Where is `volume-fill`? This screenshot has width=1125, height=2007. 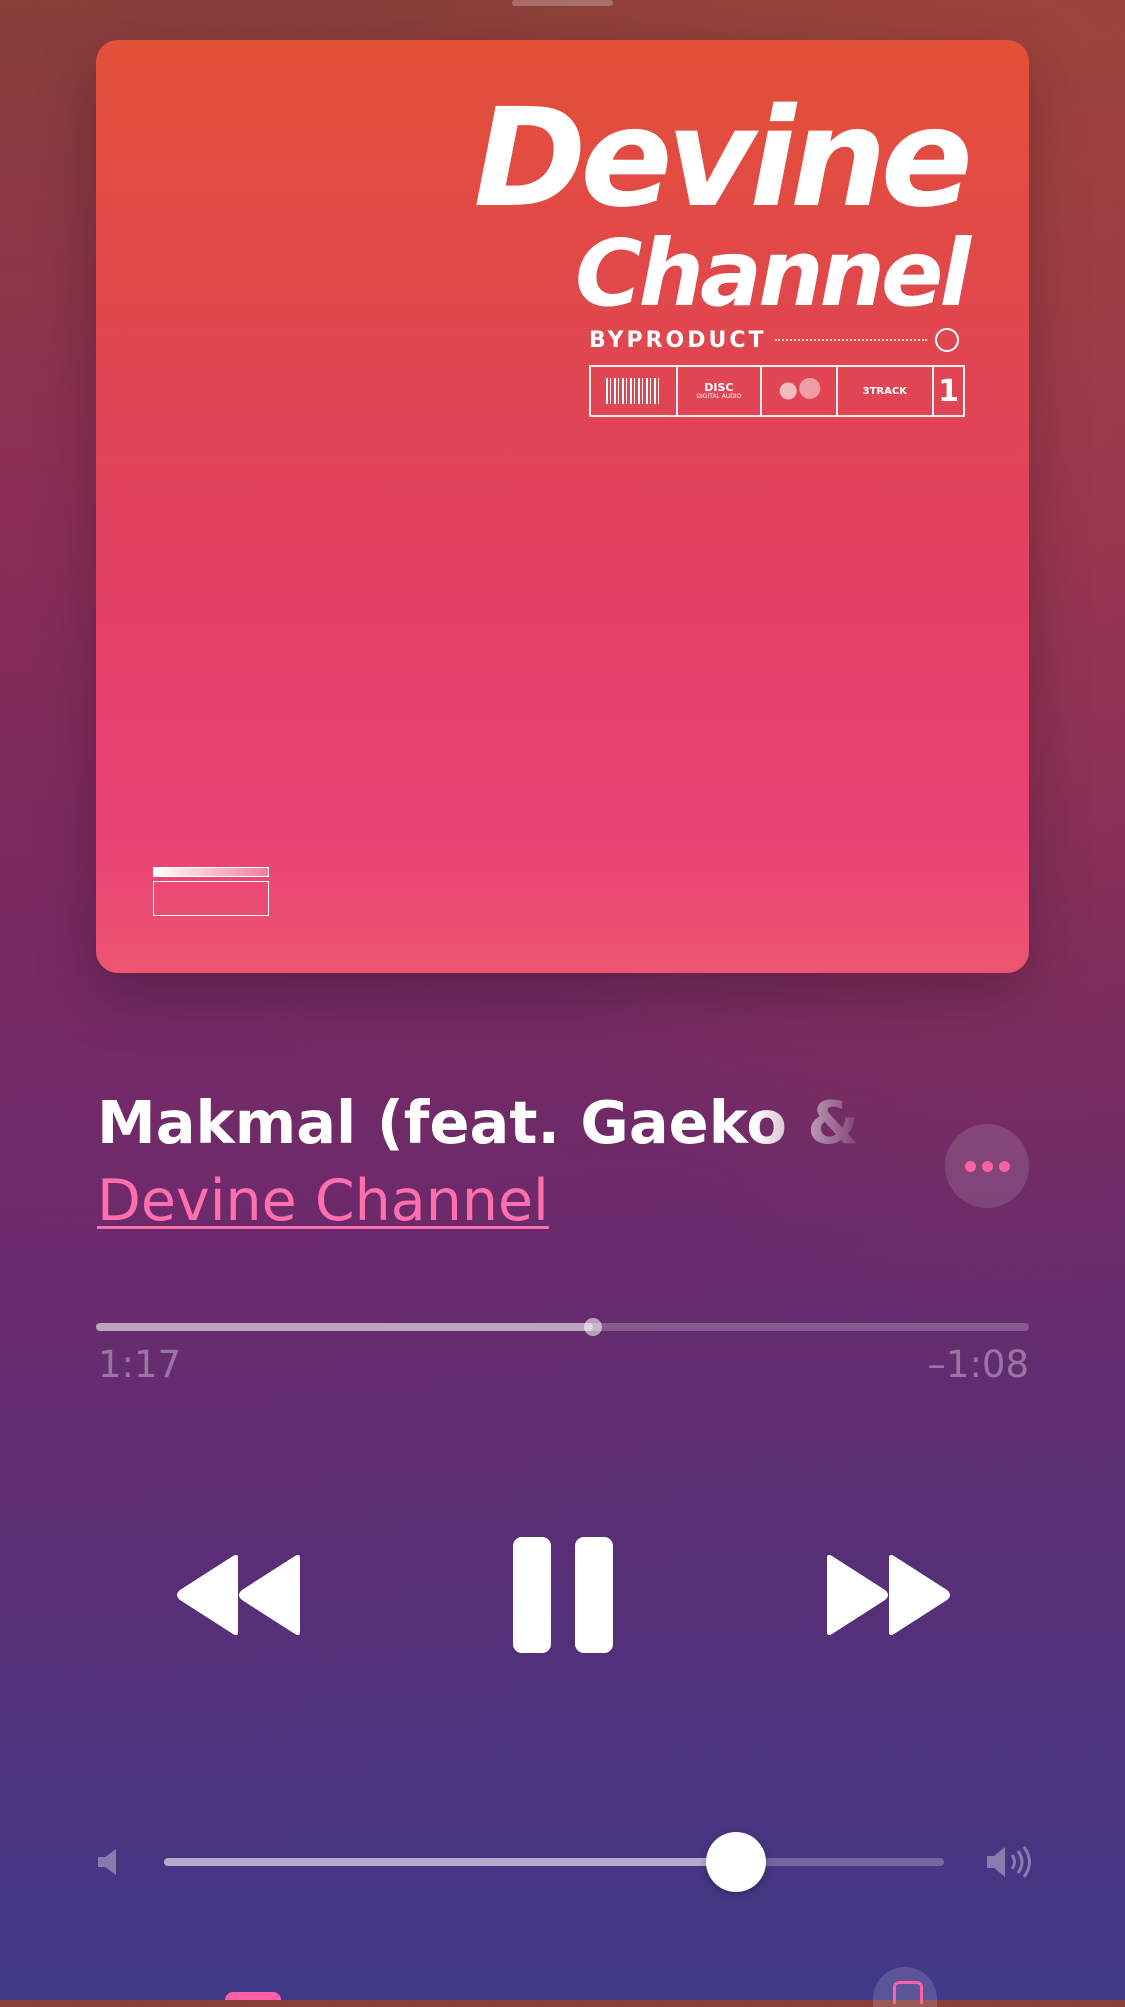
volume-fill is located at coordinates (450, 1862).